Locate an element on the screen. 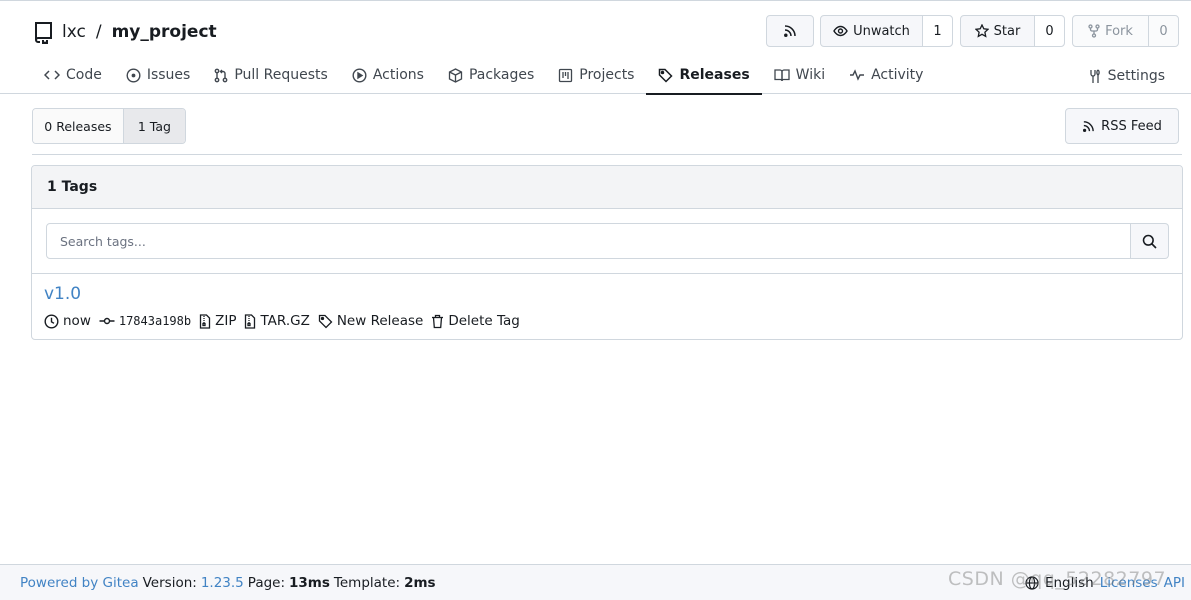 The image size is (1191, 600). globe-icon is located at coordinates (1032, 583).